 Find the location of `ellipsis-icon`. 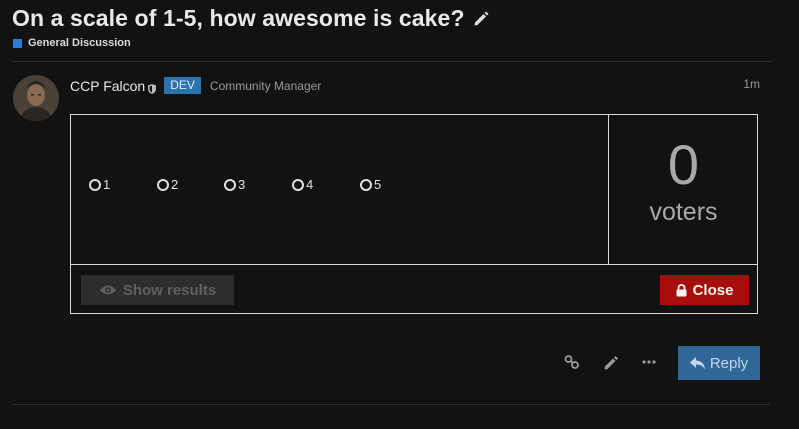

ellipsis-icon is located at coordinates (649, 362).